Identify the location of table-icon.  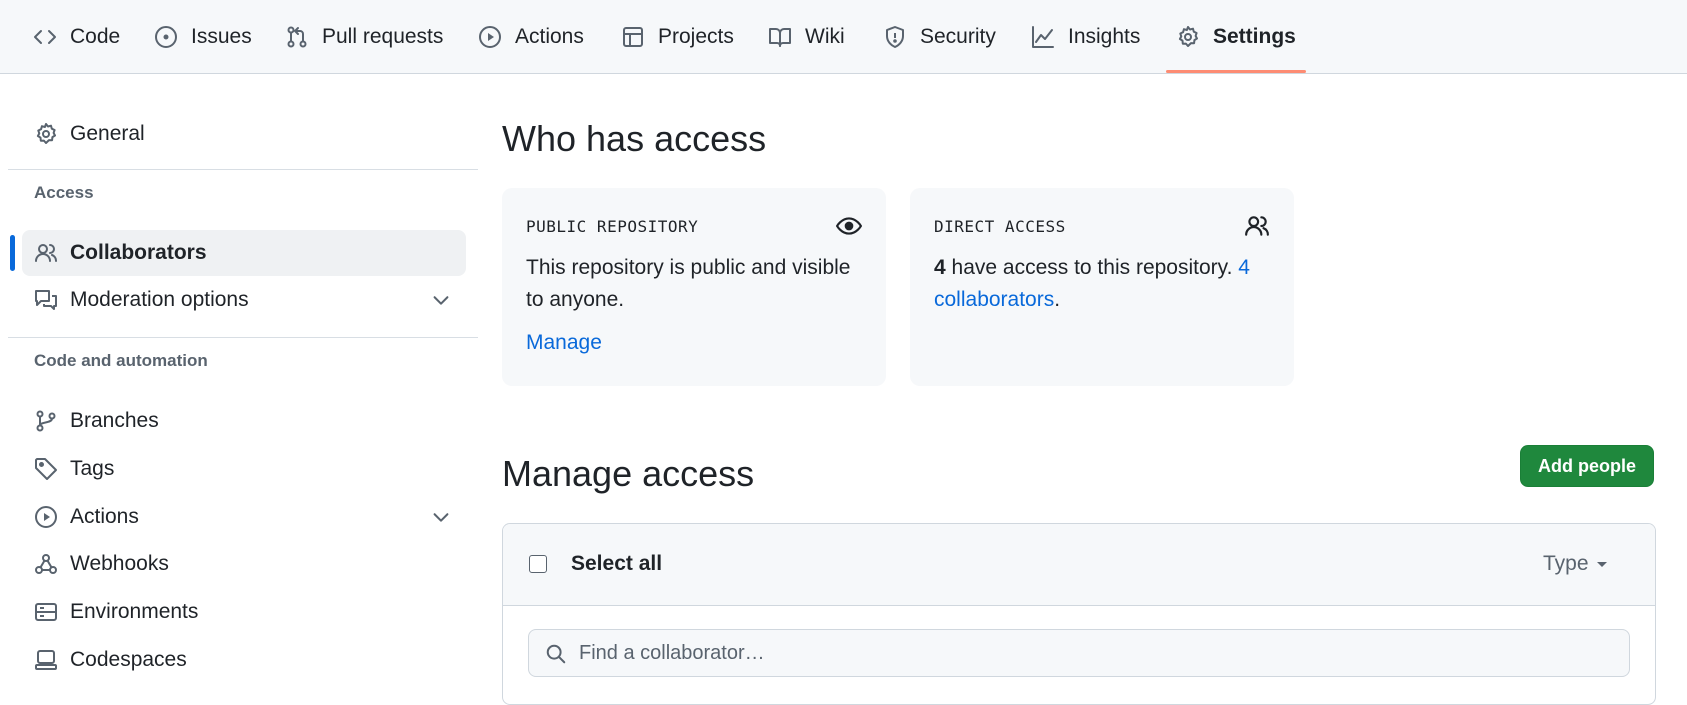
(633, 37).